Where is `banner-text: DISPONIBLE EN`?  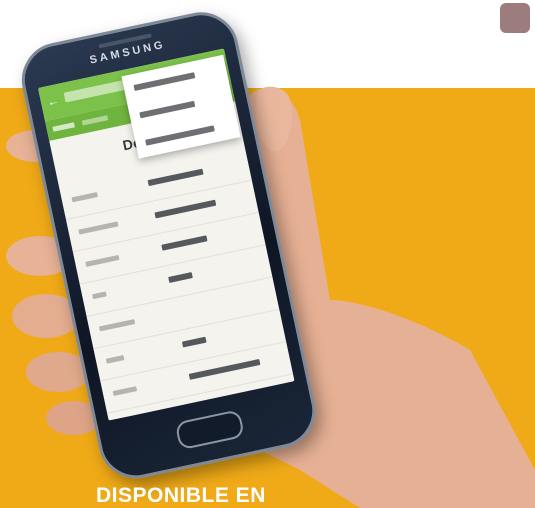
banner-text: DISPONIBLE EN is located at coordinates (181, 495).